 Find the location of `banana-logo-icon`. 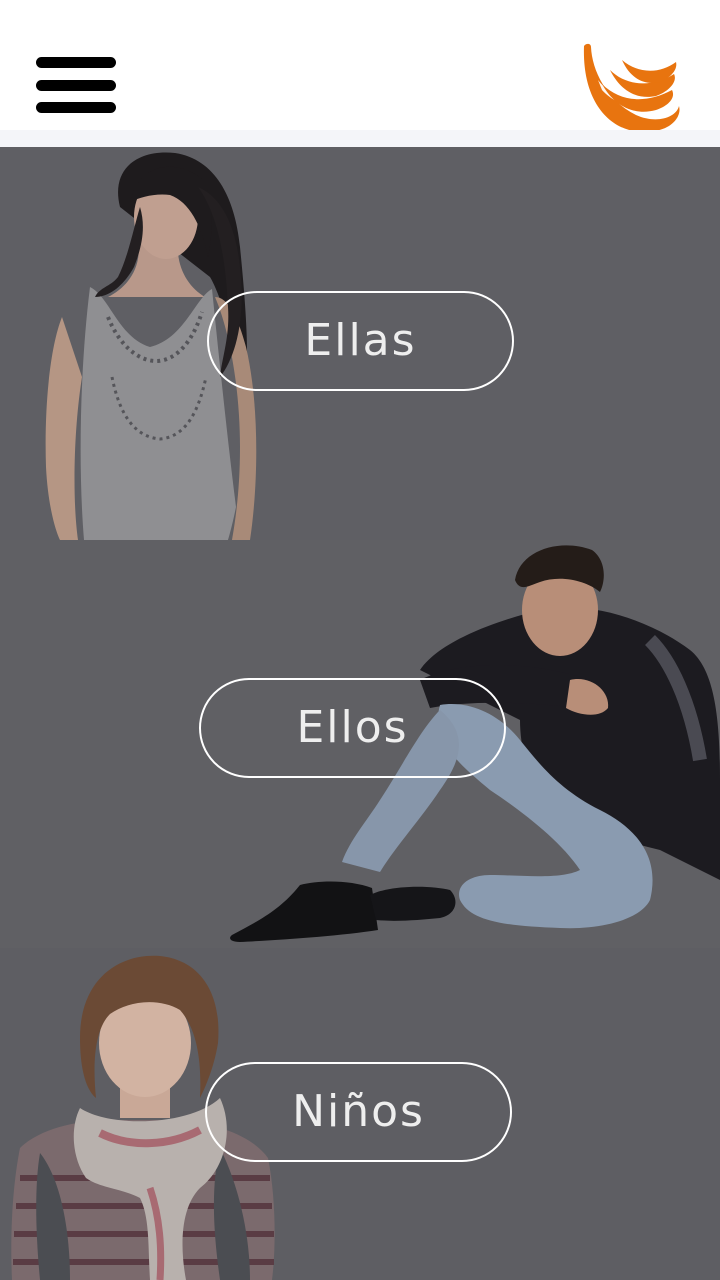

banana-logo-icon is located at coordinates (631, 87).